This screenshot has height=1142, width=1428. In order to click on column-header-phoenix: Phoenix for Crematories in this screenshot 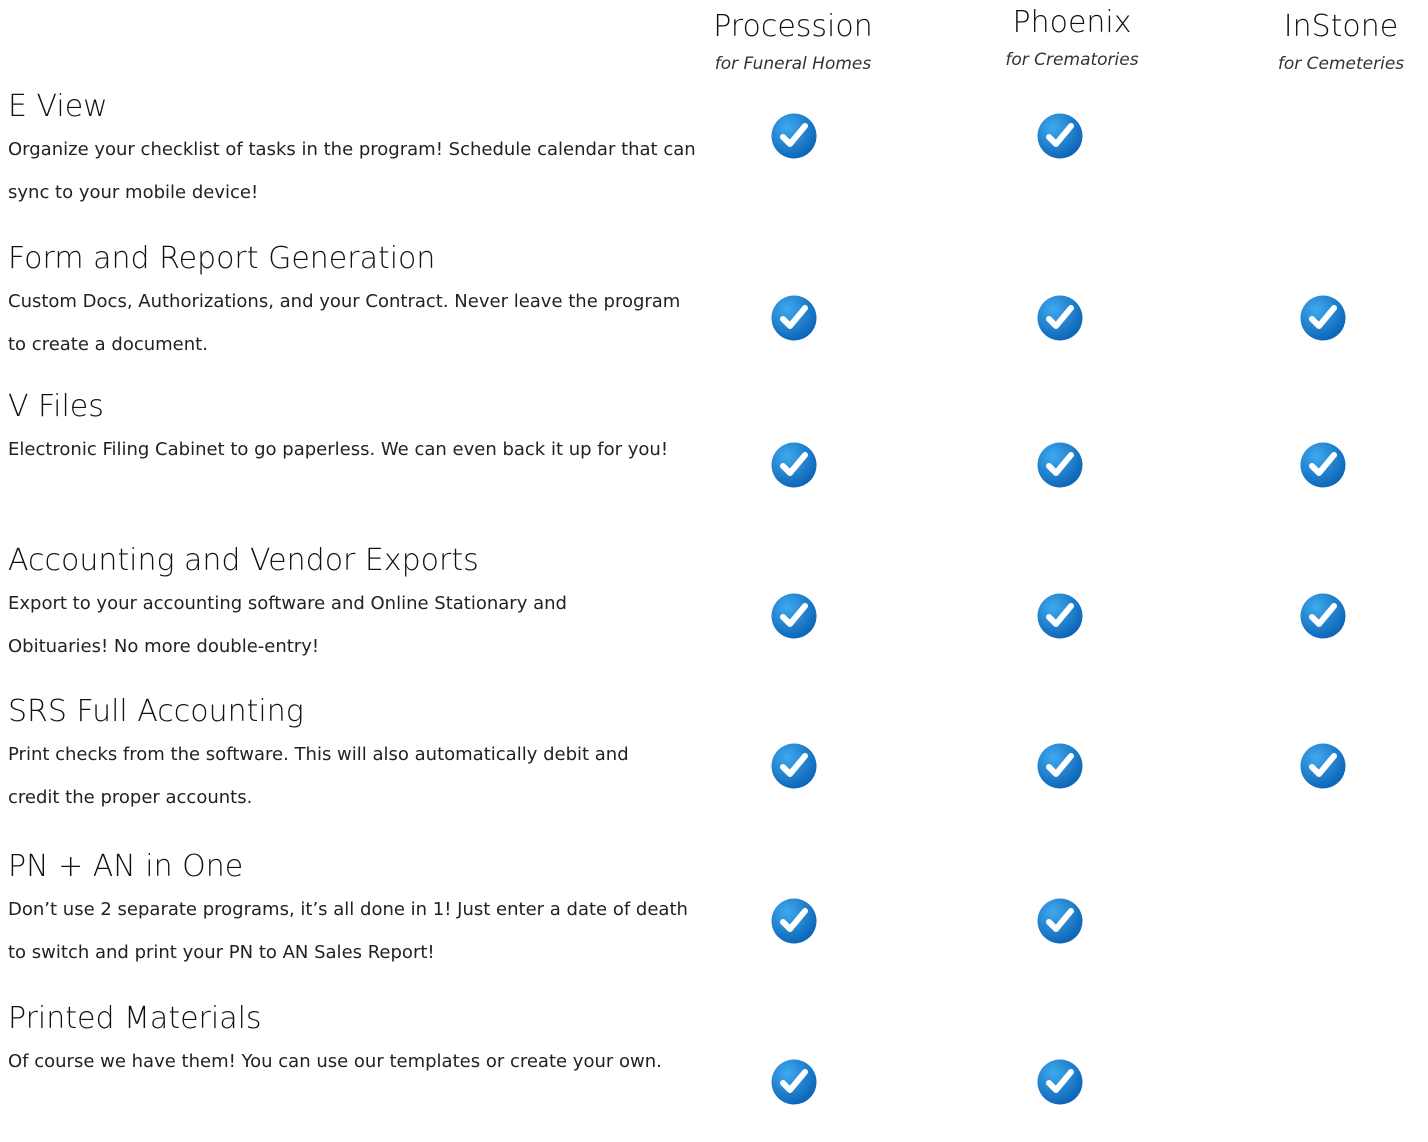, I will do `click(1072, 38)`.